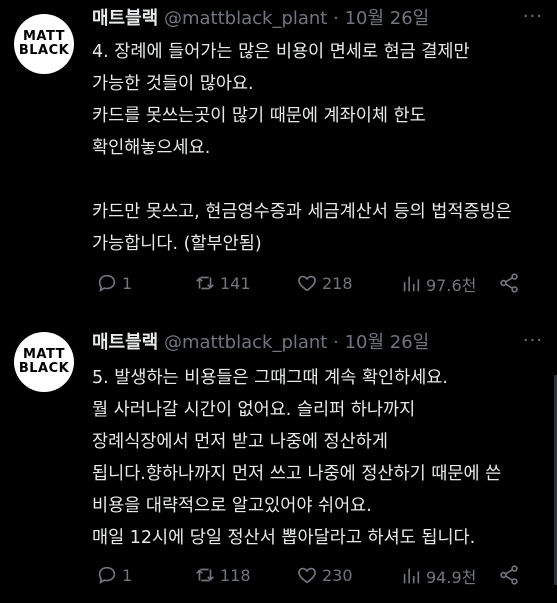  Describe the element at coordinates (177, 244) in the screenshot. I see `tweet-line: 가능합니다. (할부안됨)` at that location.